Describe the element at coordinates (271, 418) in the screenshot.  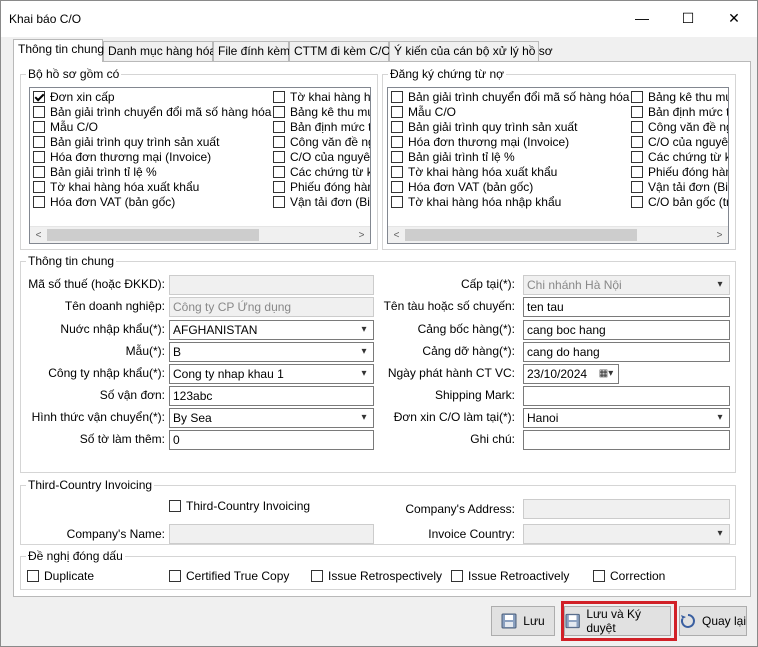
I see `hinh-thuc-select: By Sea ▾` at that location.